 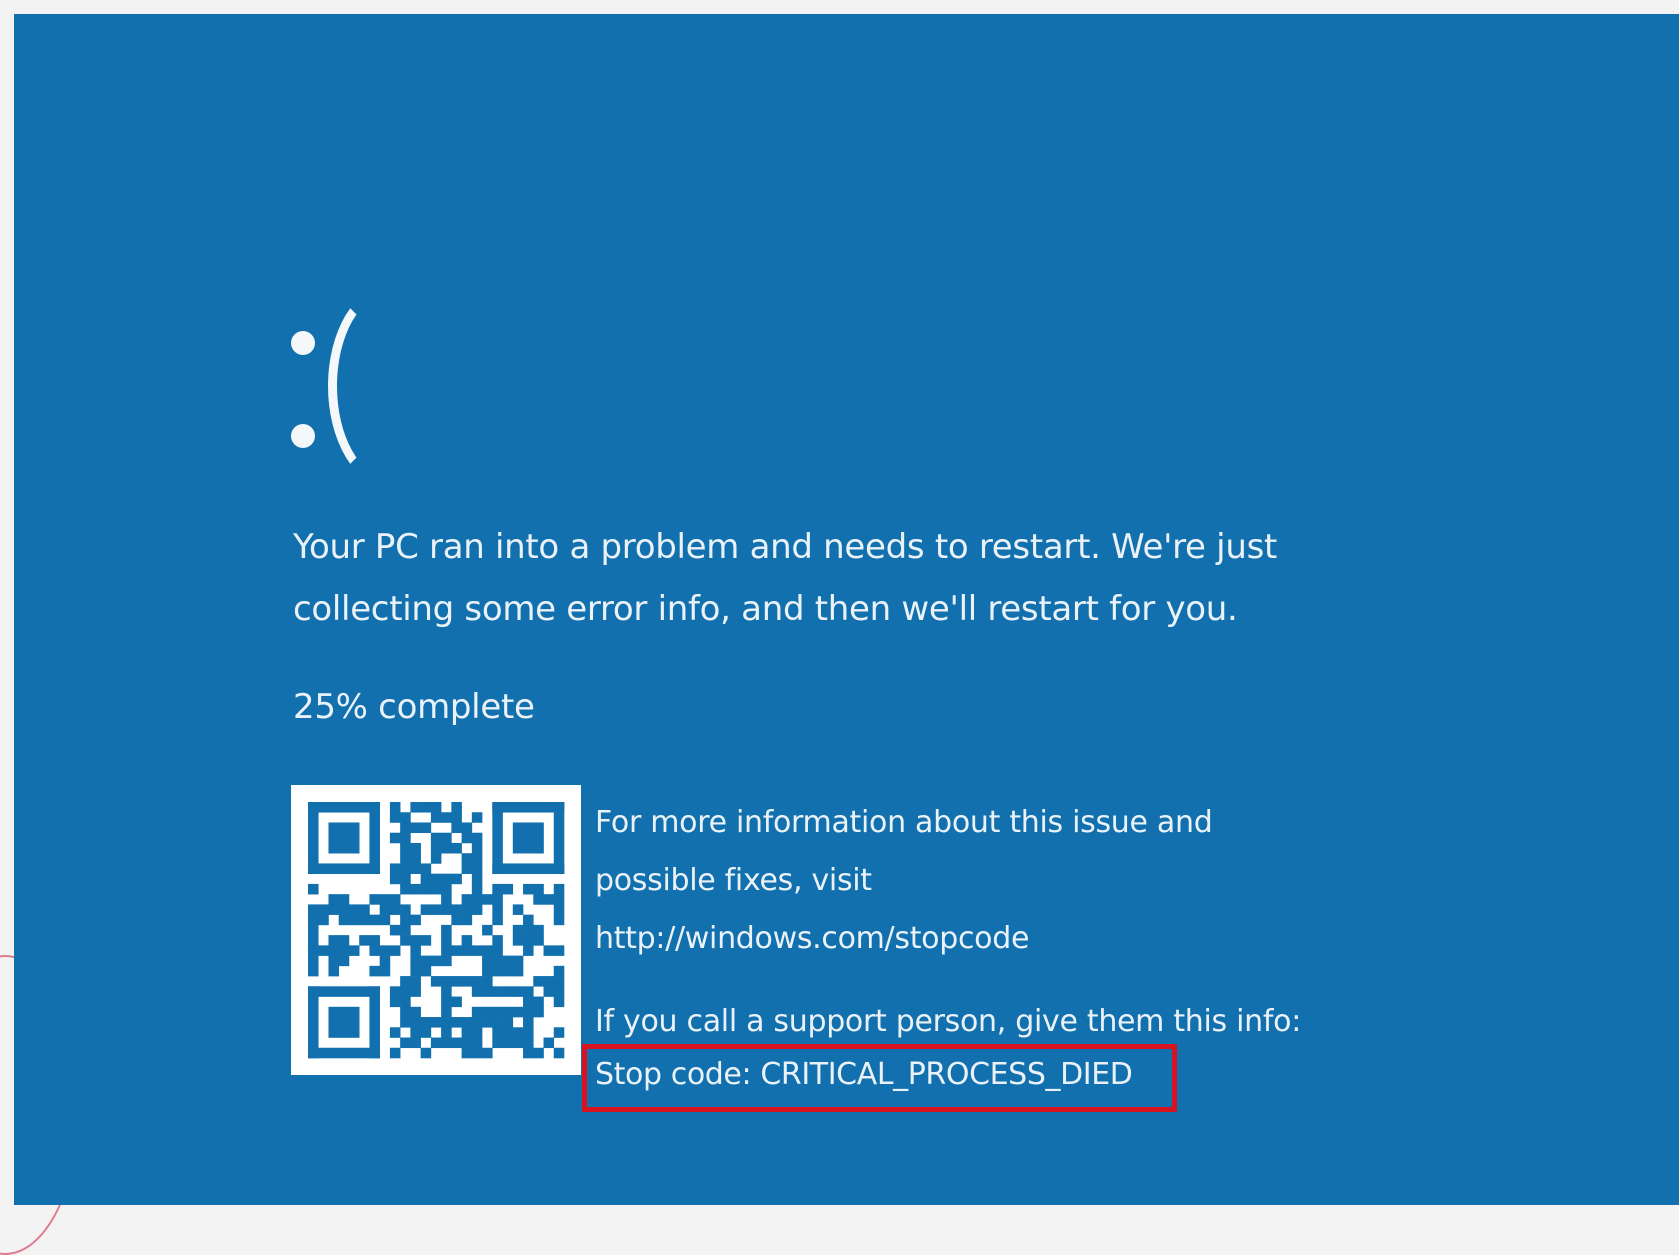 What do you see at coordinates (303, 343) in the screenshot?
I see `sad-face-dot-top` at bounding box center [303, 343].